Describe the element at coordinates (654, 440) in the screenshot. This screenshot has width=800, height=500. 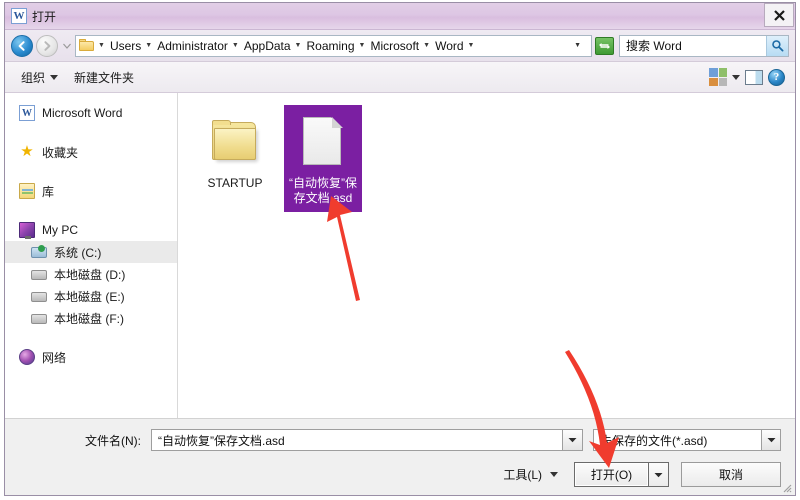
I see `file-type-filter-value: 未保存的文件(*.asd)` at that location.